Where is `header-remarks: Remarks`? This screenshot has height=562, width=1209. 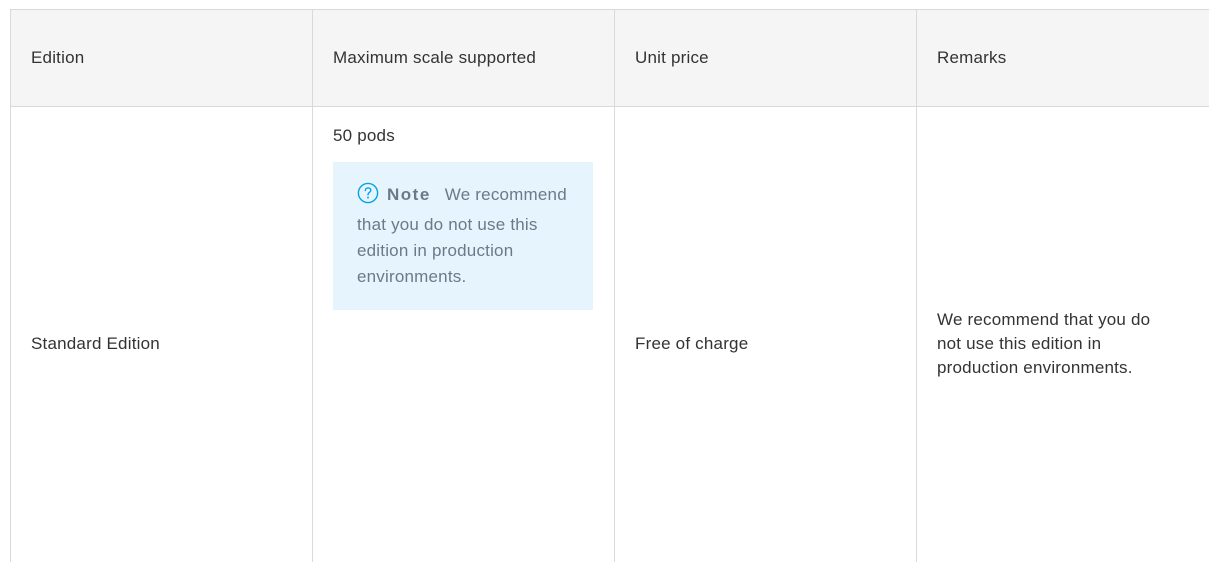
header-remarks: Remarks is located at coordinates (1062, 58).